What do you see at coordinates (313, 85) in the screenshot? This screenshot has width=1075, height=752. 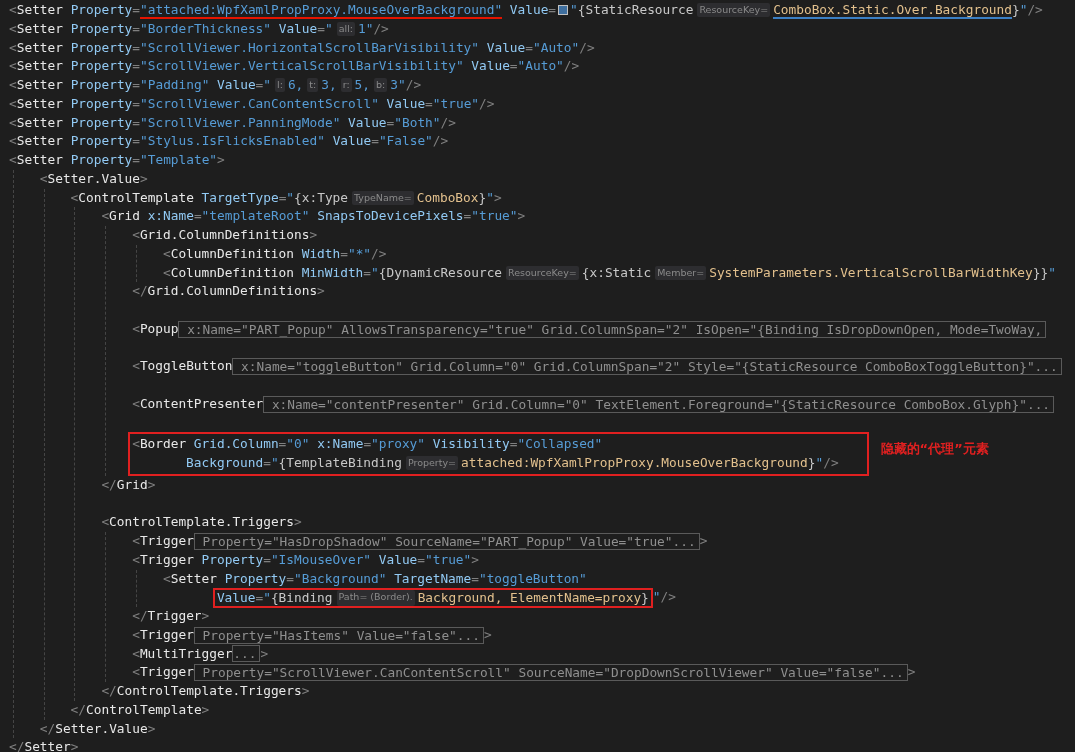 I see `inlay-hint: t:` at bounding box center [313, 85].